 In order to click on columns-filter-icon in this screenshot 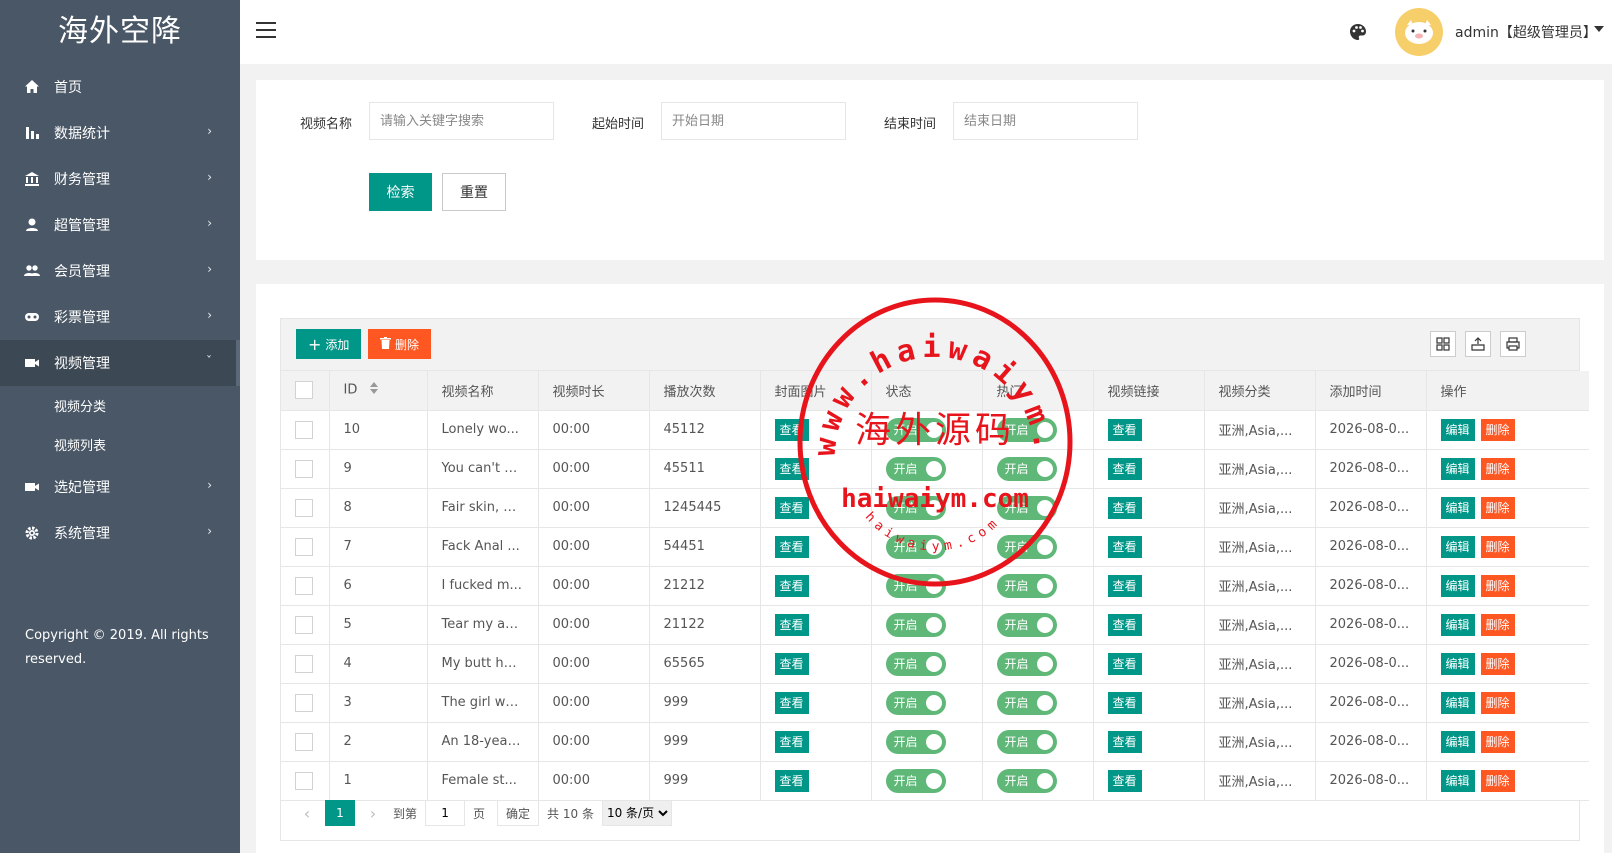, I will do `click(1443, 344)`.